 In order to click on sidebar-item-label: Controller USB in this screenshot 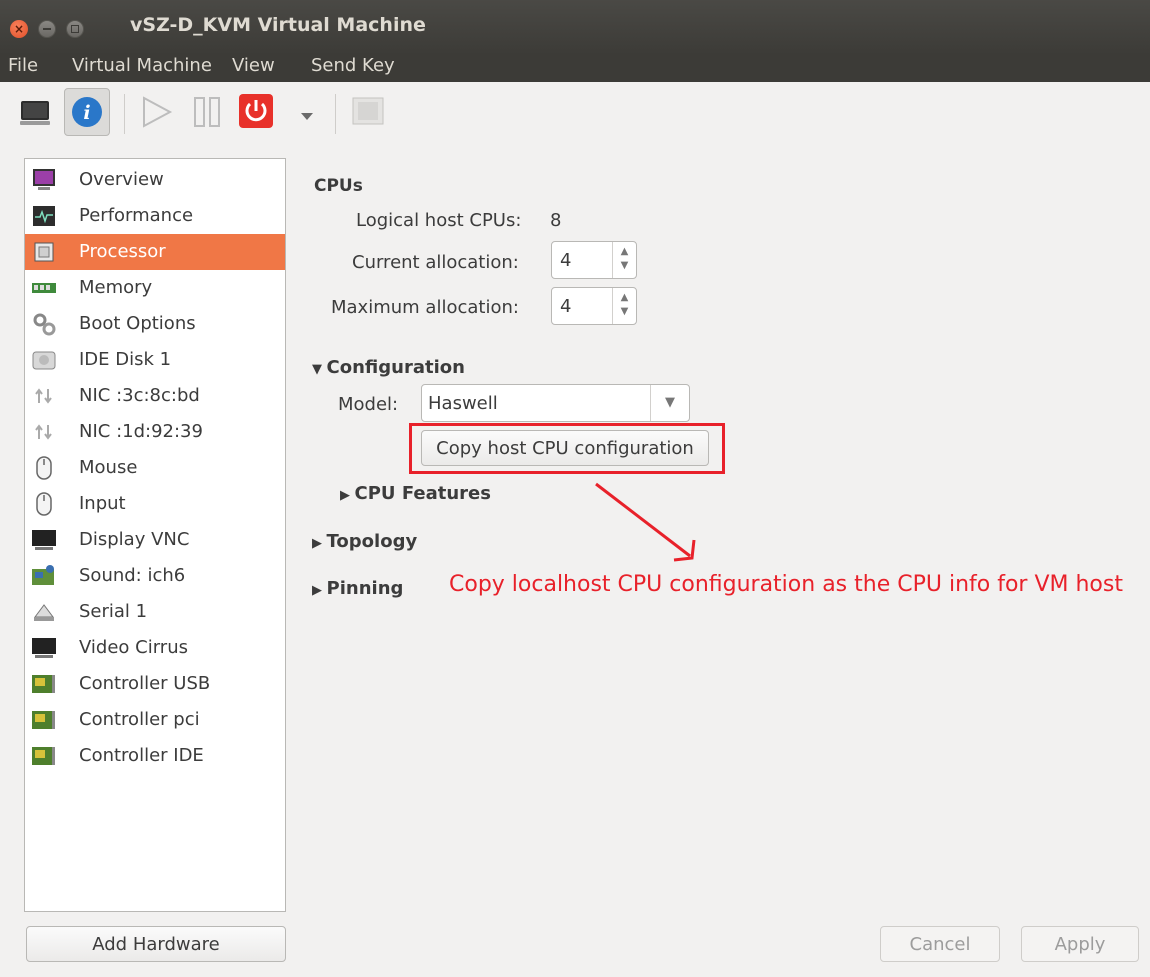, I will do `click(145, 683)`.